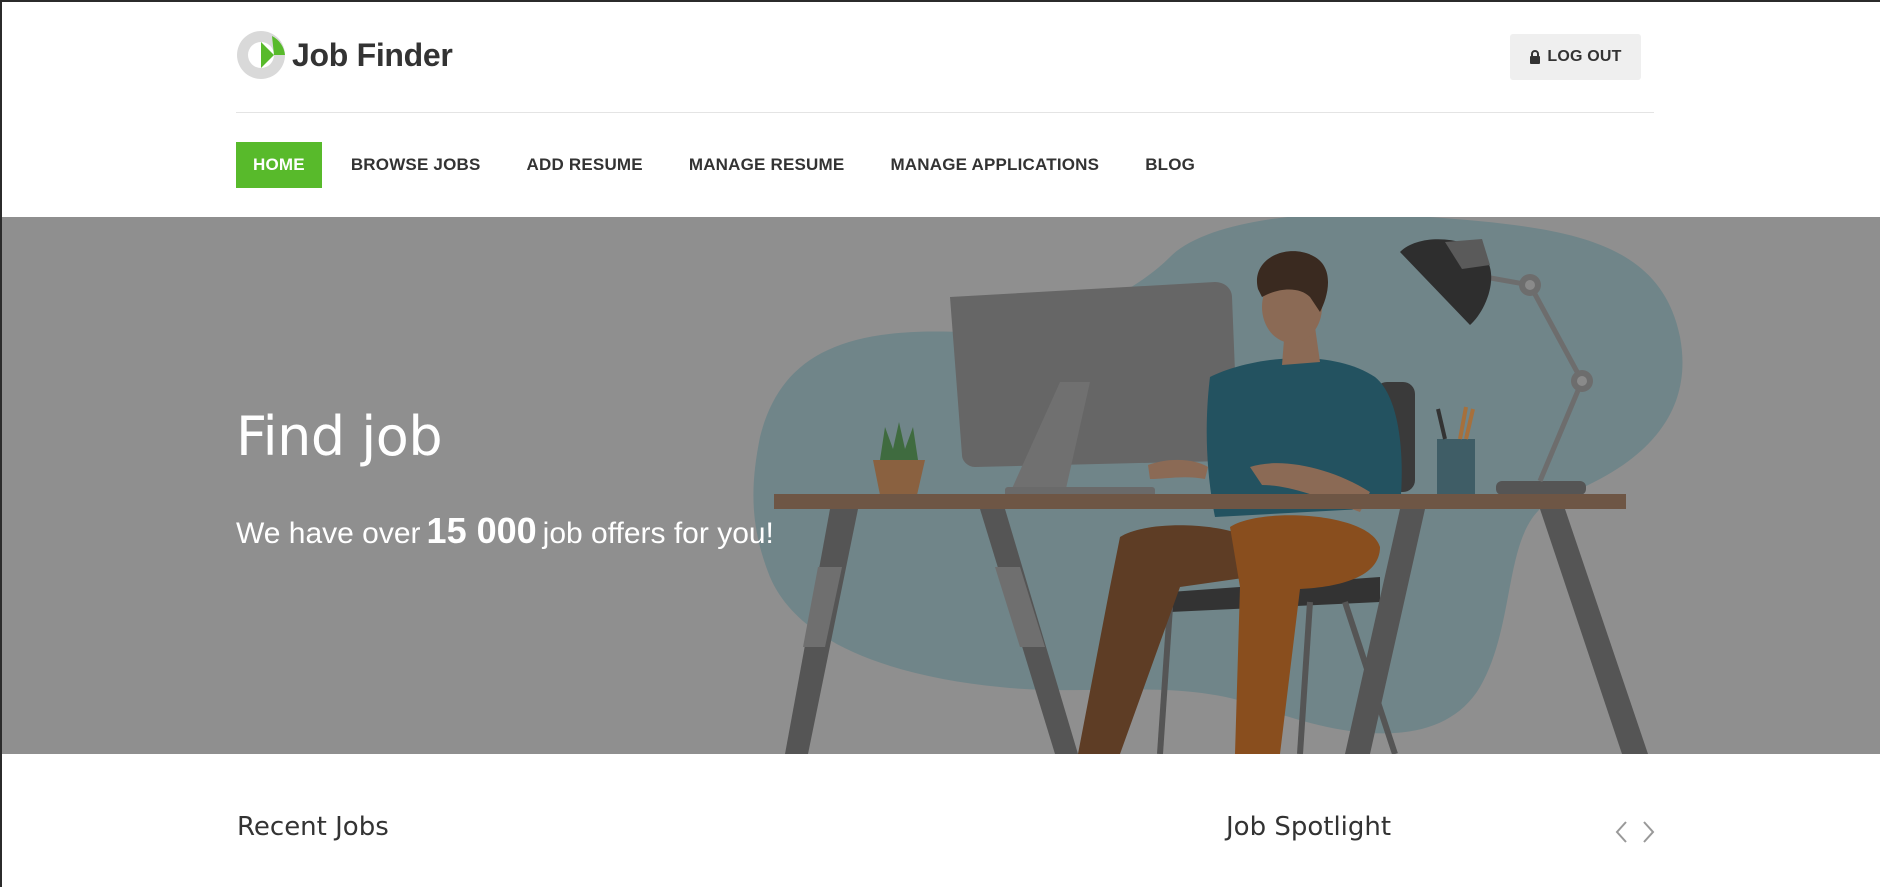 This screenshot has height=887, width=1880. Describe the element at coordinates (339, 436) in the screenshot. I see `hero-title: Find job` at that location.